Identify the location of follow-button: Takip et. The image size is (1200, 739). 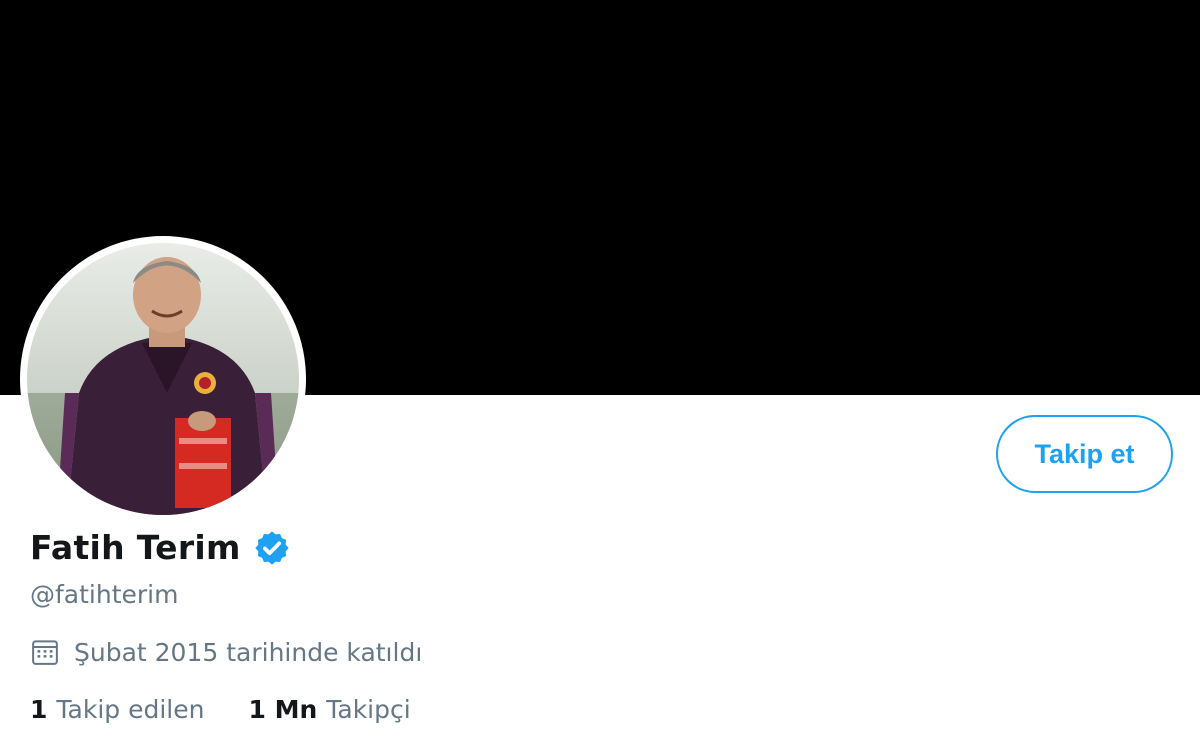
(1084, 454).